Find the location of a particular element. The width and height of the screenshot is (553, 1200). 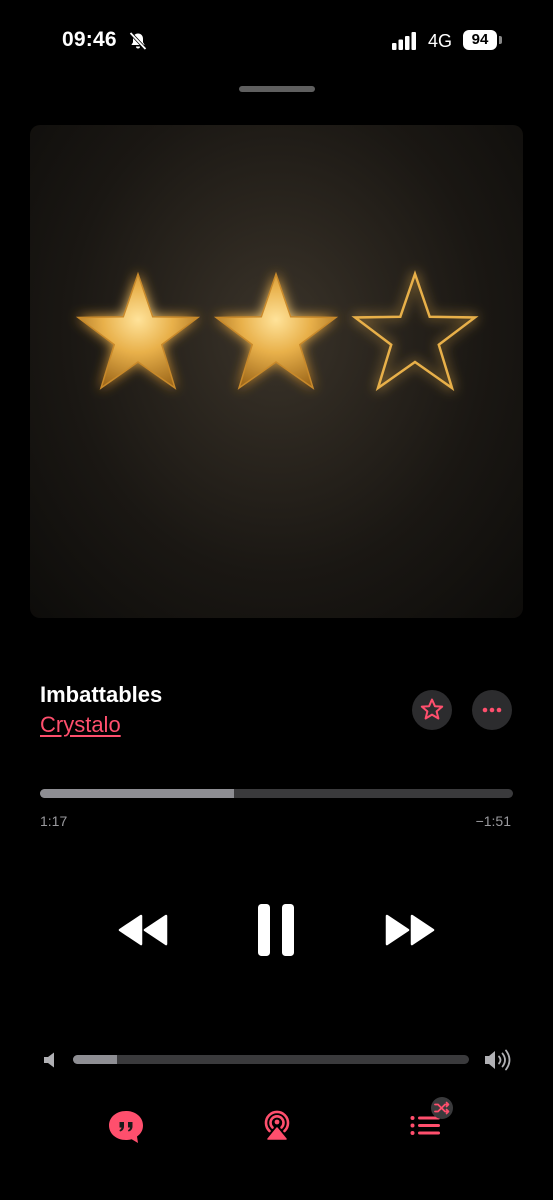

favorite-button is located at coordinates (432, 710).